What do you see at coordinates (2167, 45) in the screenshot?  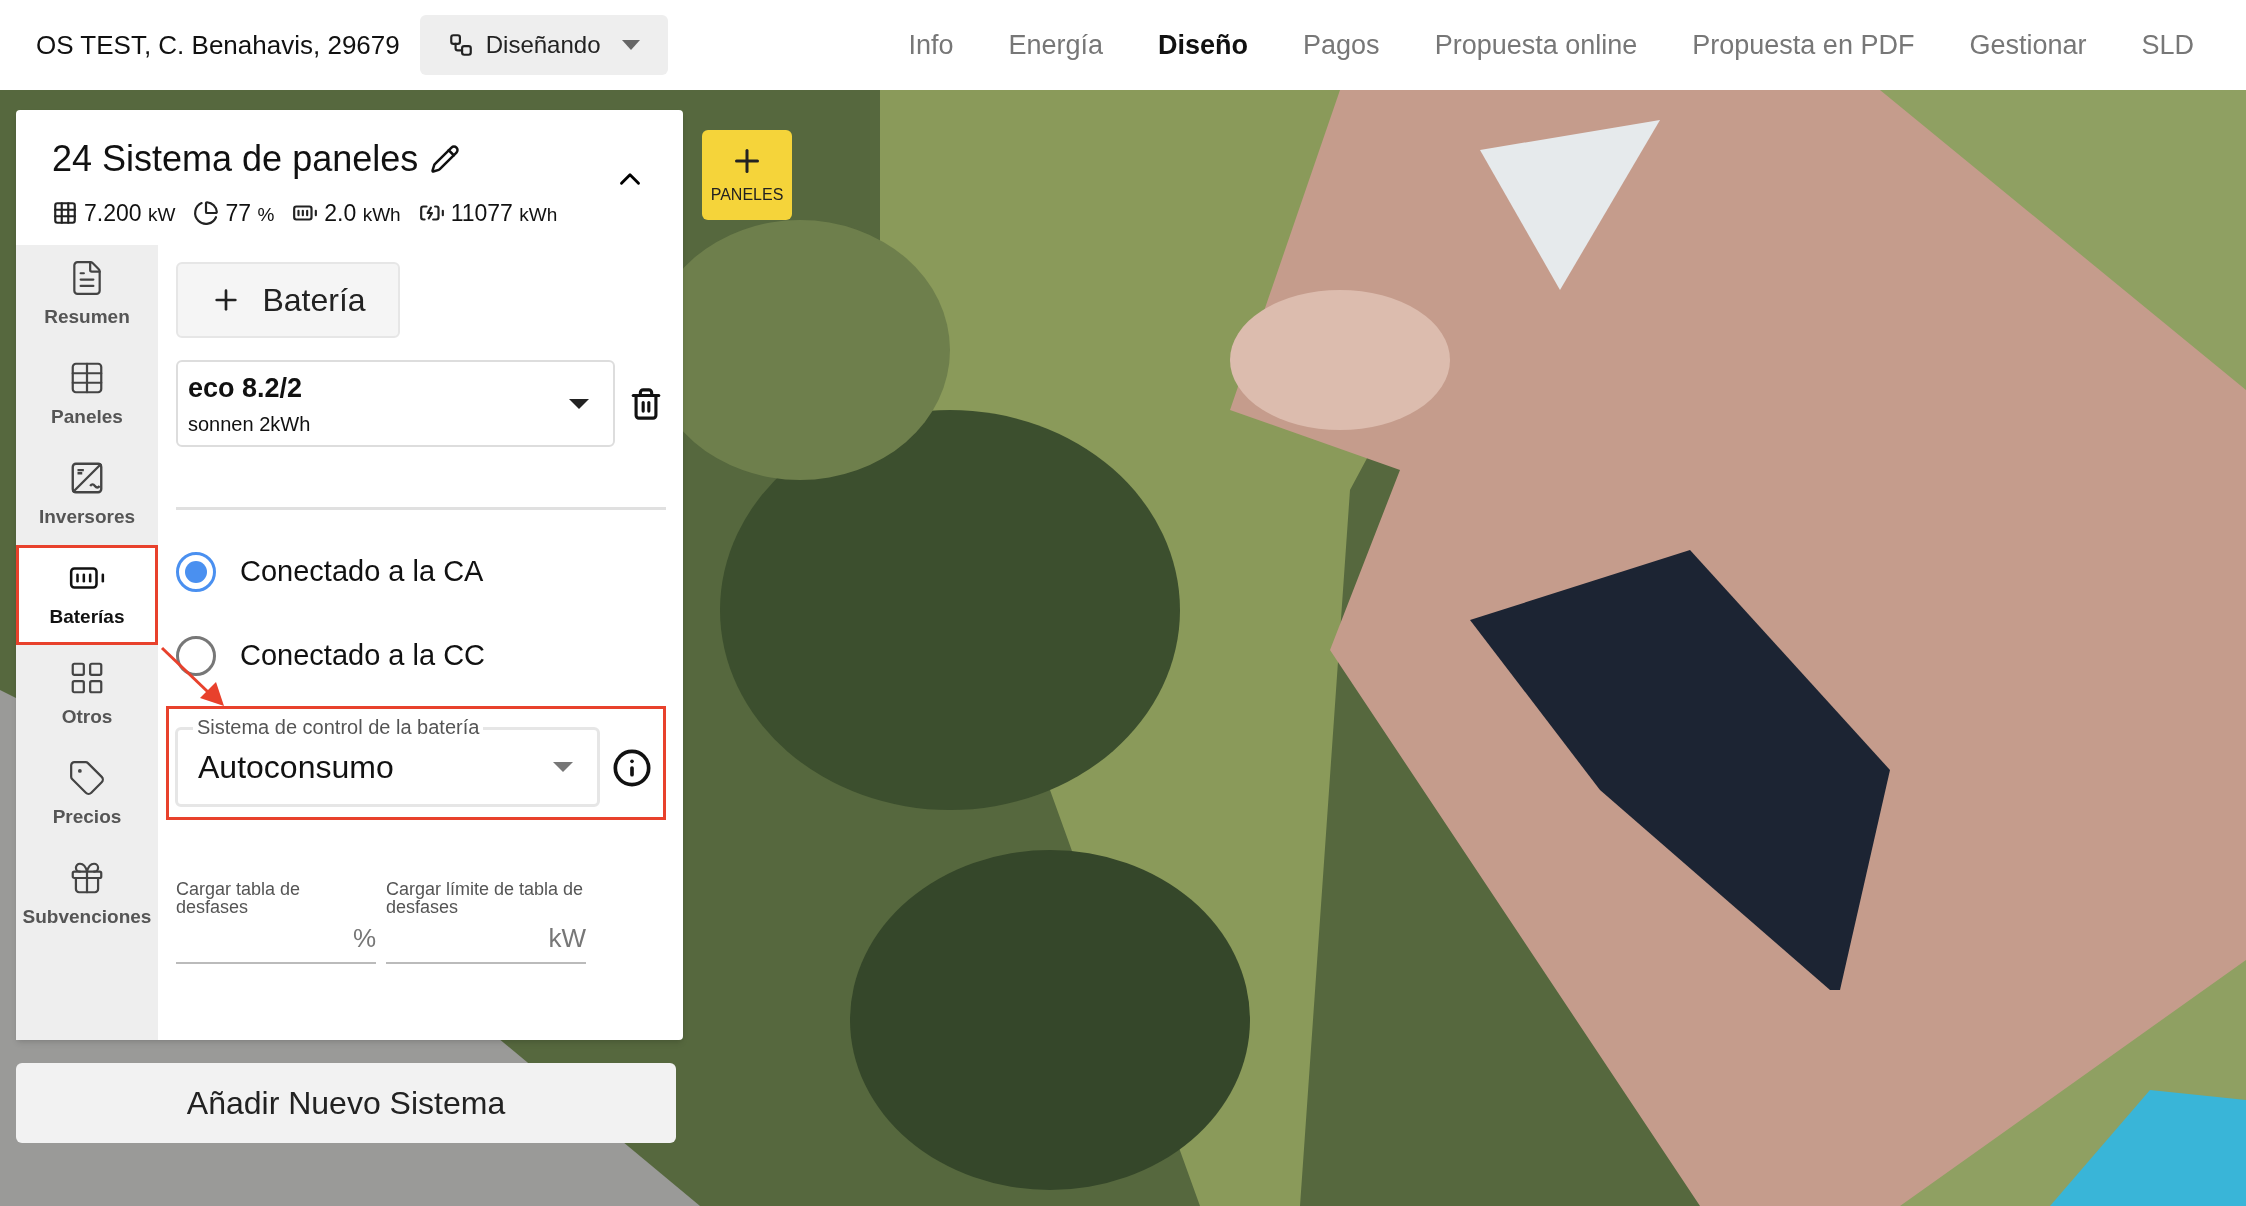 I see `nav-tab: SLD` at bounding box center [2167, 45].